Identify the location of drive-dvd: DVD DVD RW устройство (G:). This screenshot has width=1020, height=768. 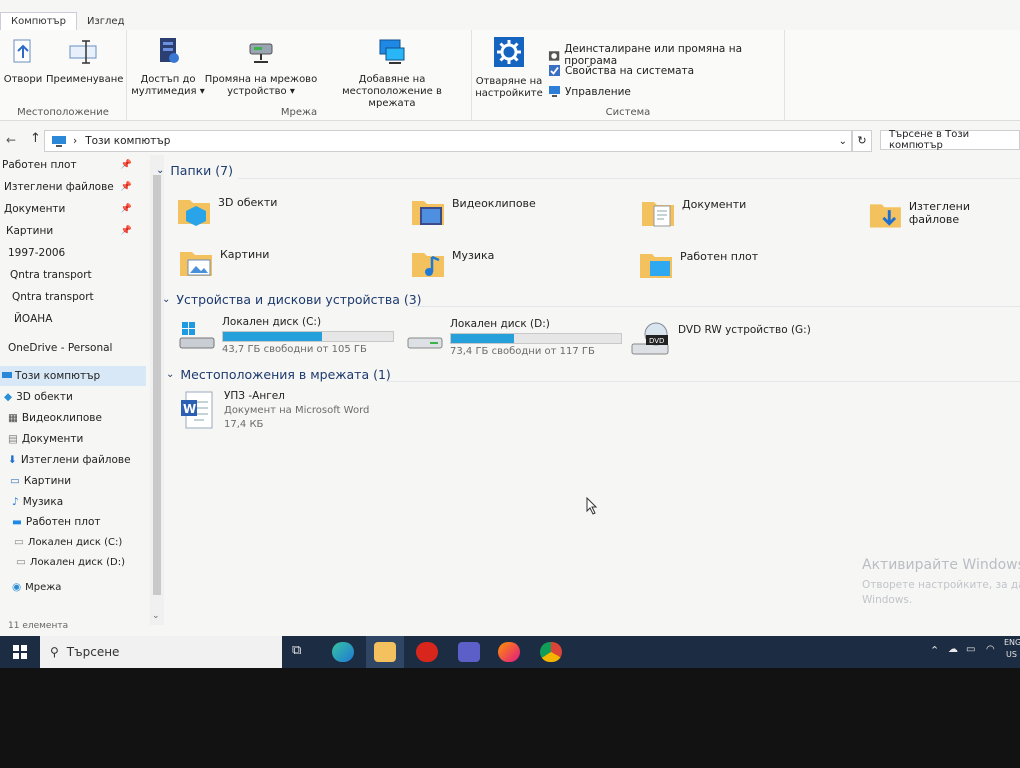
(720, 339).